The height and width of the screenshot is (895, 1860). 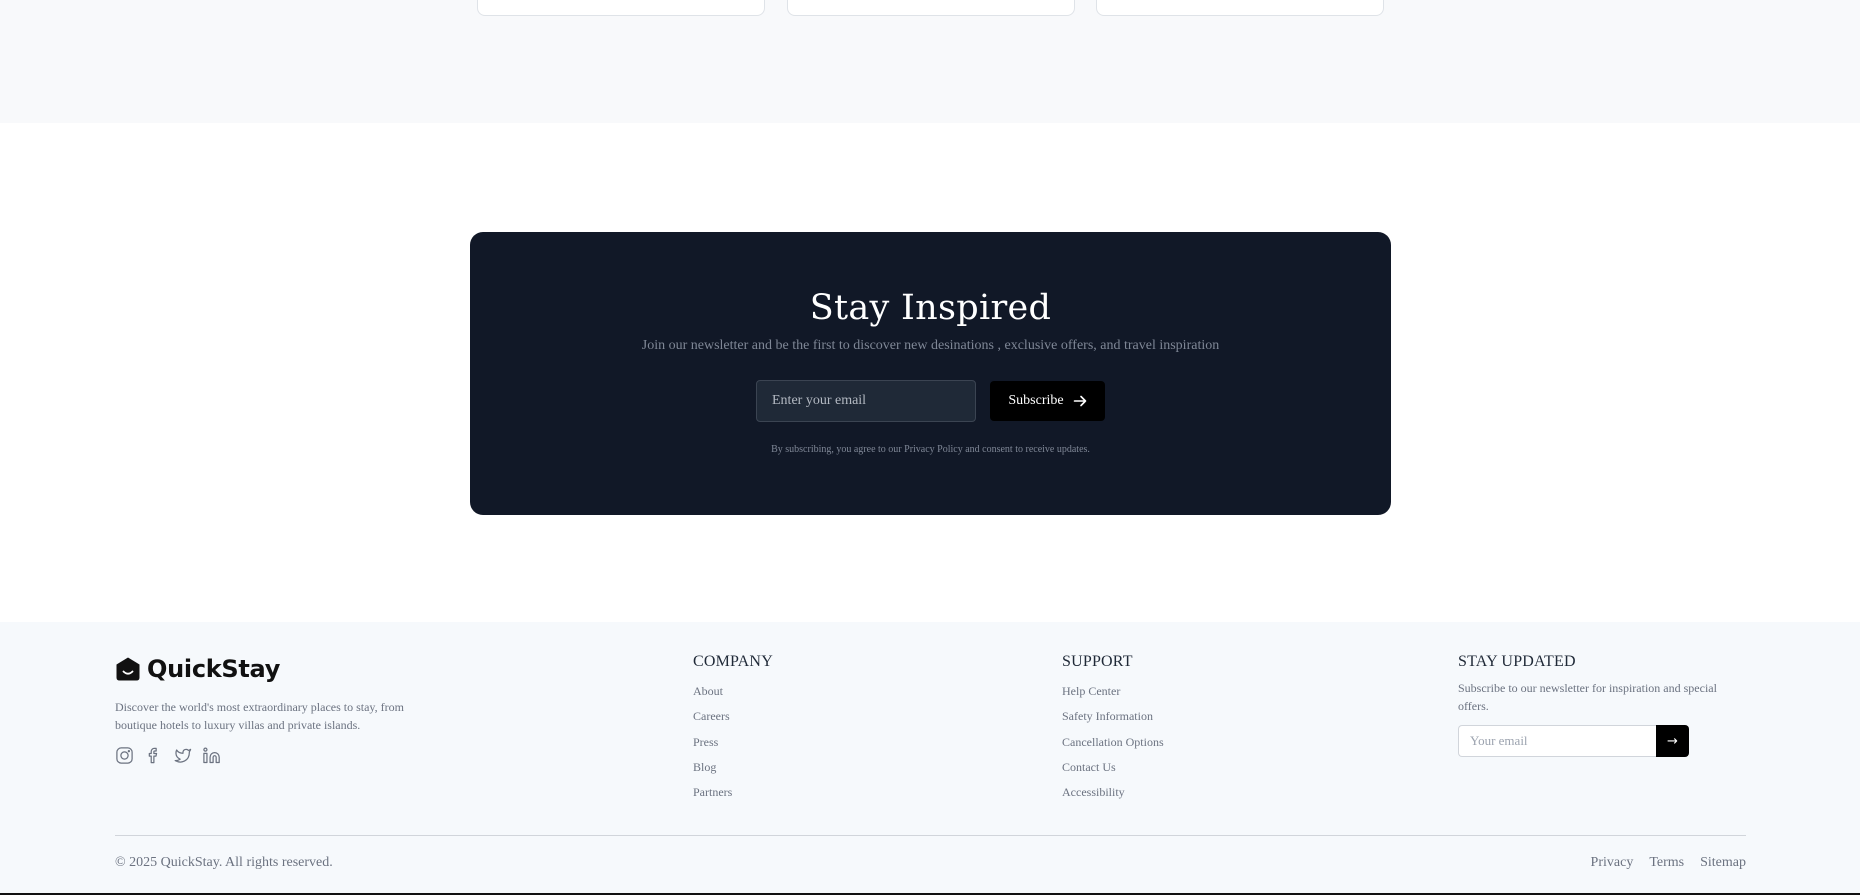 What do you see at coordinates (1079, 401) in the screenshot?
I see `arrow-right-icon` at bounding box center [1079, 401].